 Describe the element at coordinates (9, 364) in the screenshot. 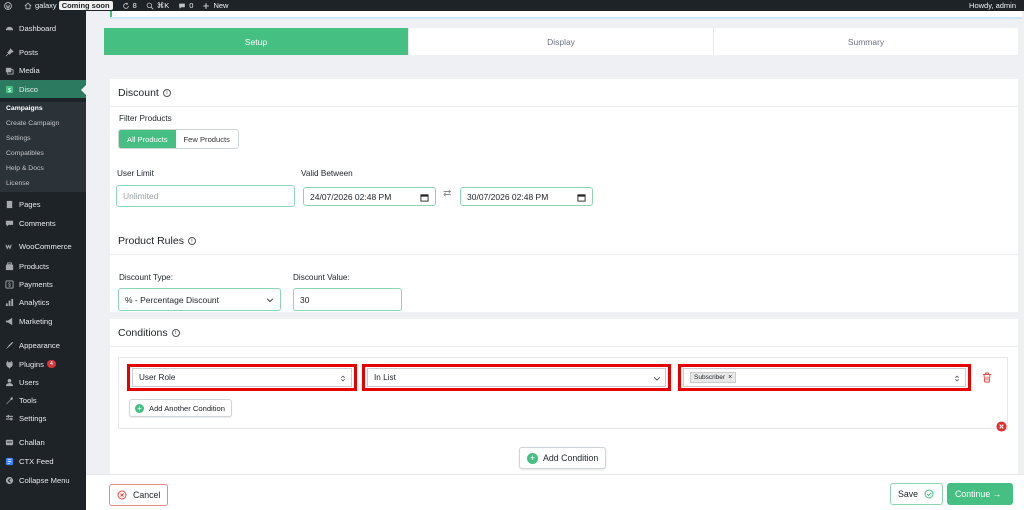

I see `plugins-icon` at that location.